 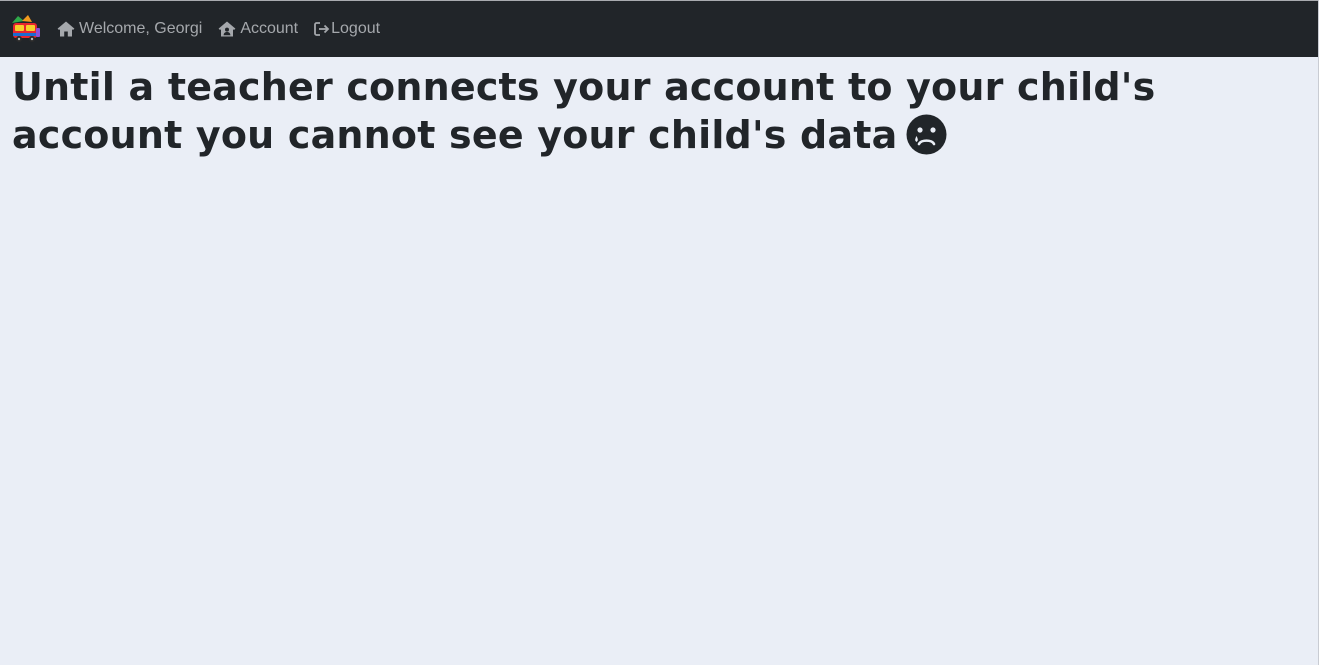 I want to click on nav-item-account: Account, so click(x=258, y=29).